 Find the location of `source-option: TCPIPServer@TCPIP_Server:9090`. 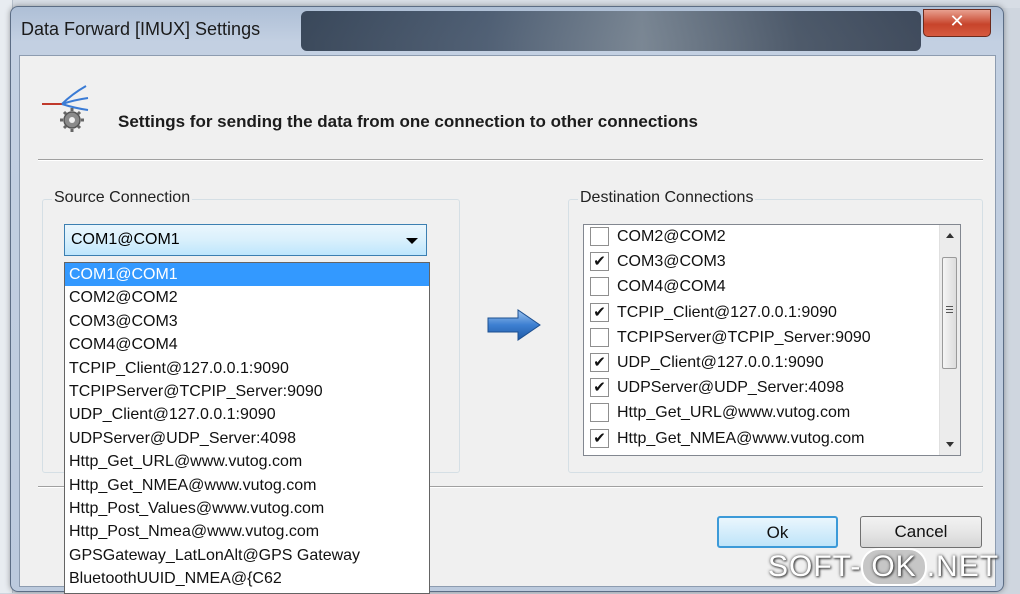

source-option: TCPIPServer@TCPIP_Server:9090 is located at coordinates (247, 391).